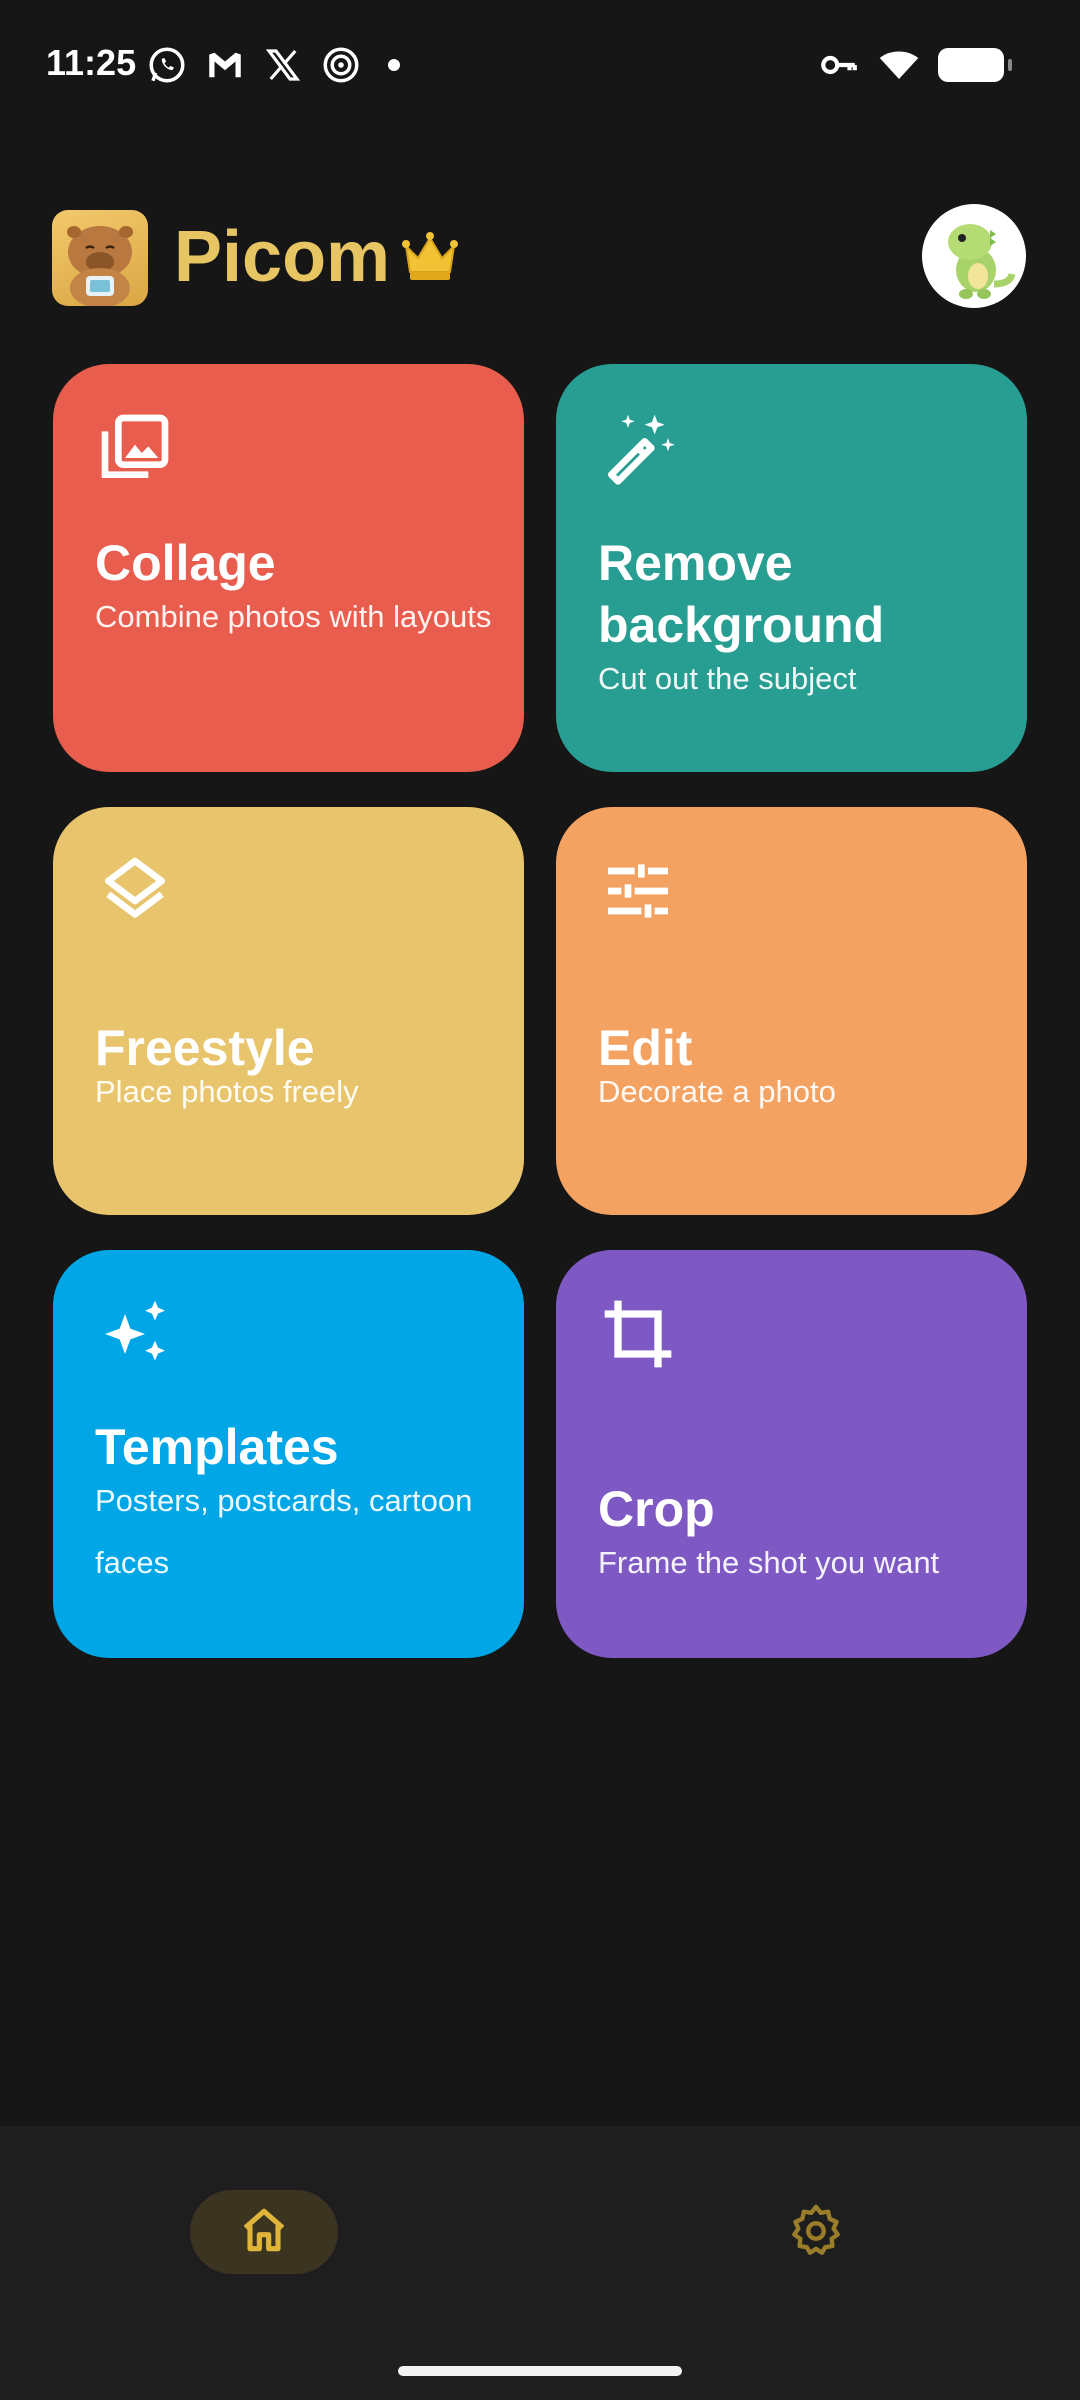 The image size is (1080, 2400). What do you see at coordinates (135, 1334) in the screenshot?
I see `sparkles-icon` at bounding box center [135, 1334].